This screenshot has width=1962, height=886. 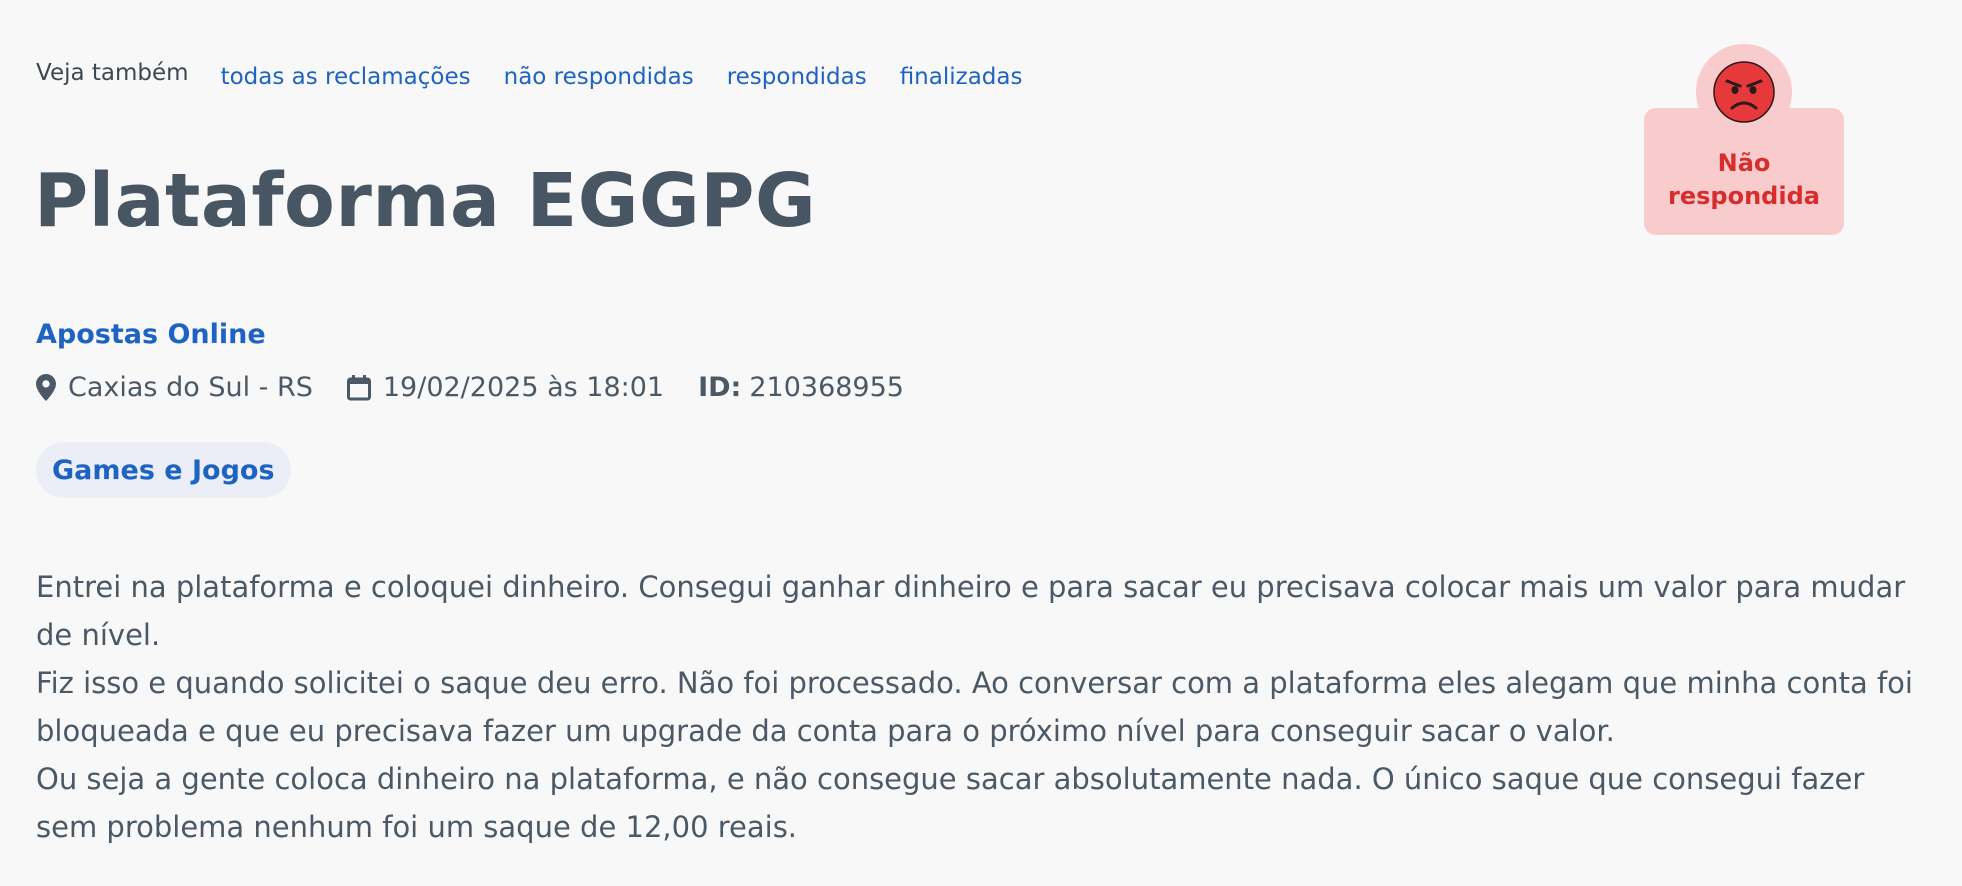 What do you see at coordinates (1744, 180) in the screenshot?
I see `status-label: Não respondida` at bounding box center [1744, 180].